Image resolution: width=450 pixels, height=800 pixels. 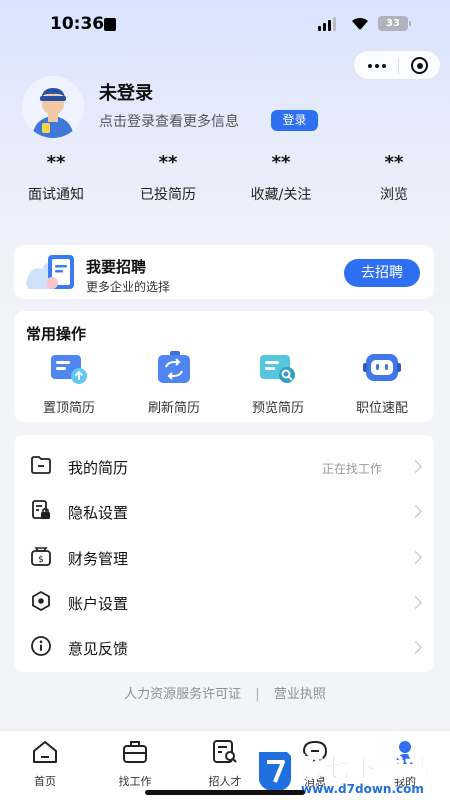 I want to click on menu-label: 我的简历, so click(x=98, y=468).